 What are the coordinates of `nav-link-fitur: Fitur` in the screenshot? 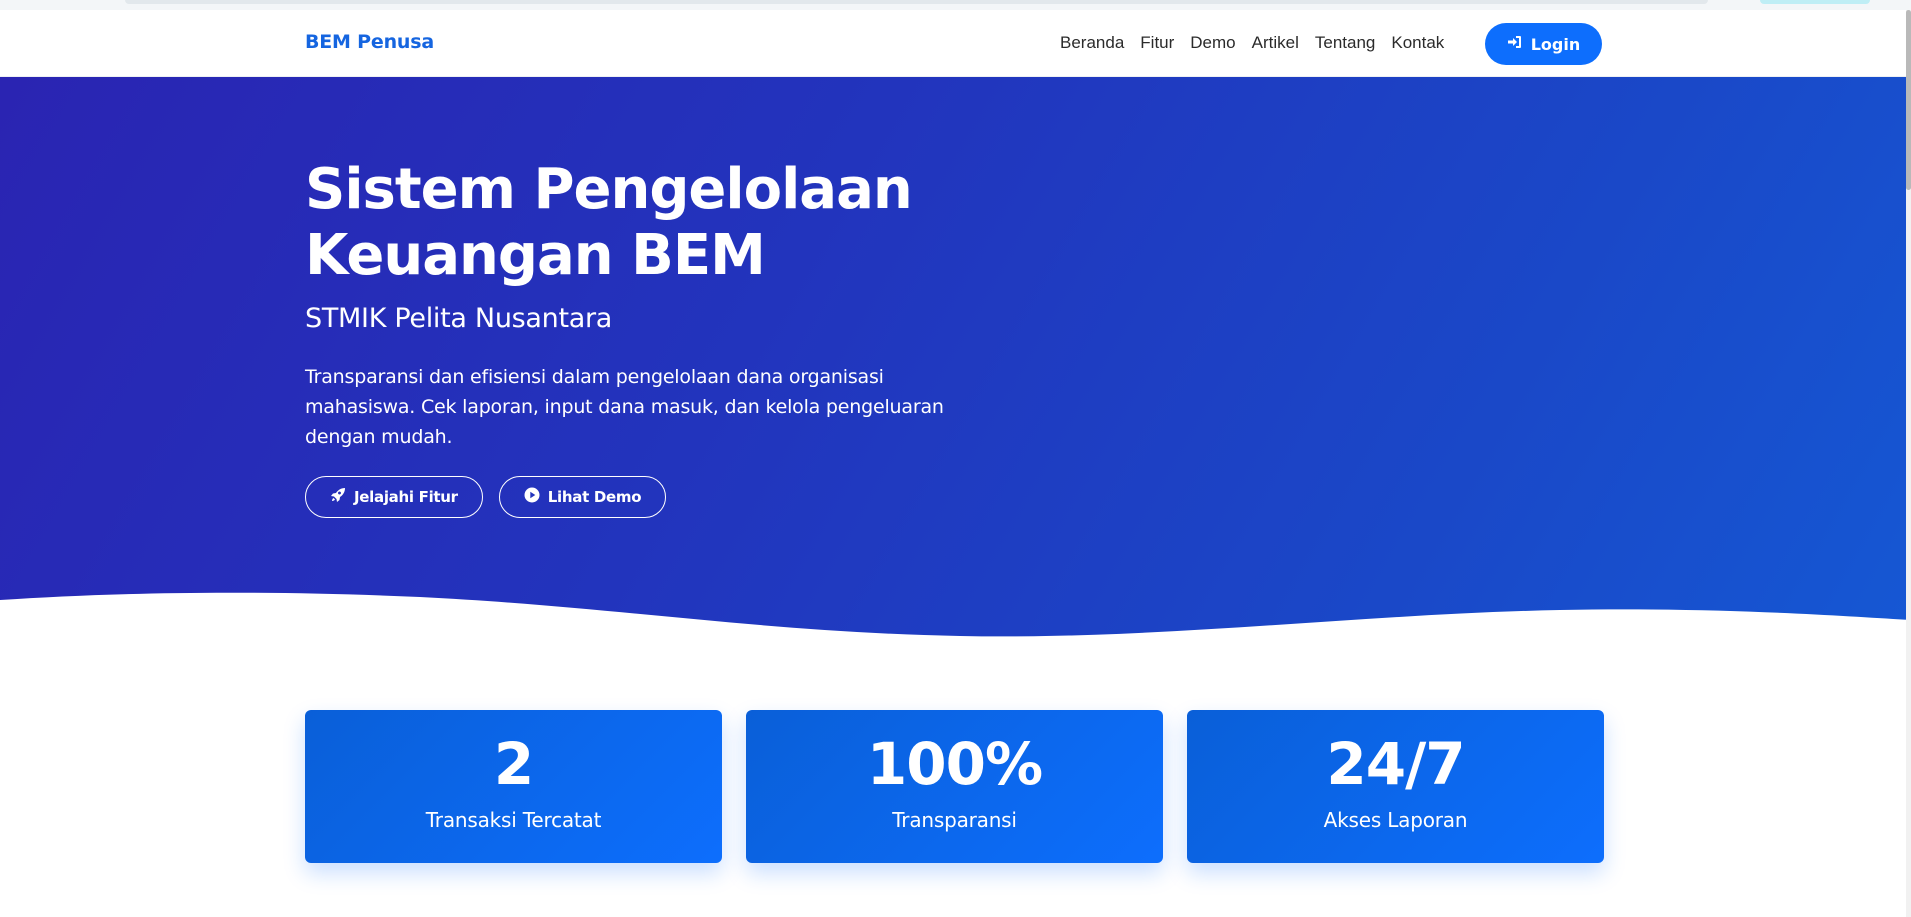 It's located at (1157, 43).